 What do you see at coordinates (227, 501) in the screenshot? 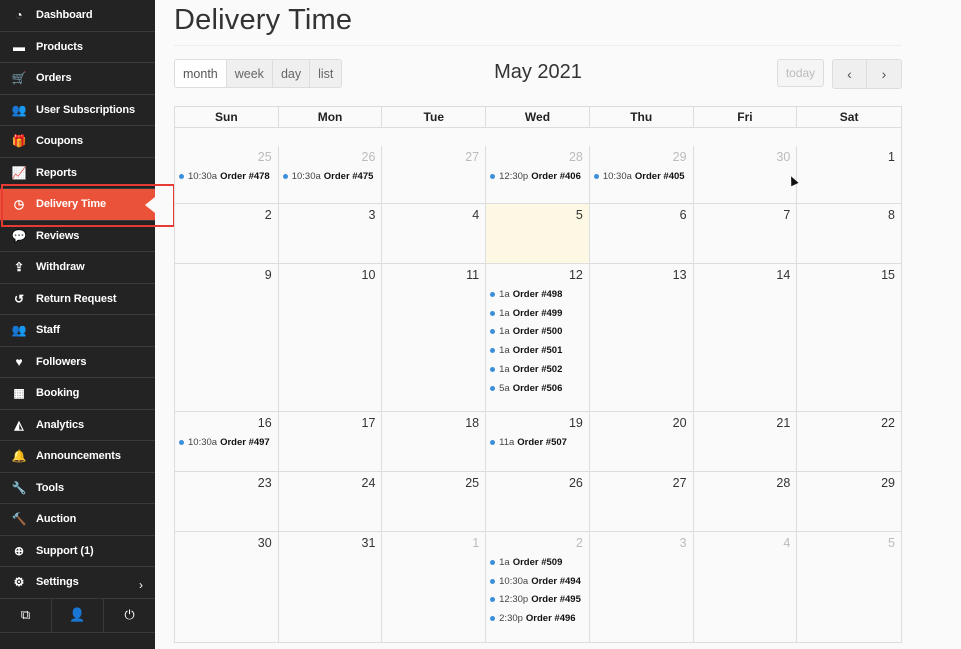
I see `day-cell: 23` at bounding box center [227, 501].